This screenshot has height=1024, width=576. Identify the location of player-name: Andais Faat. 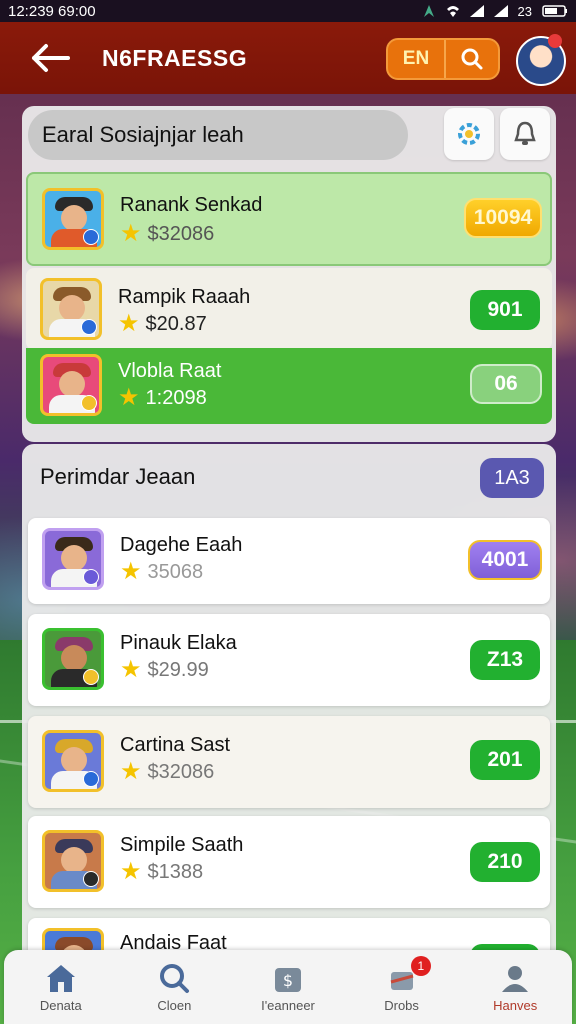
(173, 941).